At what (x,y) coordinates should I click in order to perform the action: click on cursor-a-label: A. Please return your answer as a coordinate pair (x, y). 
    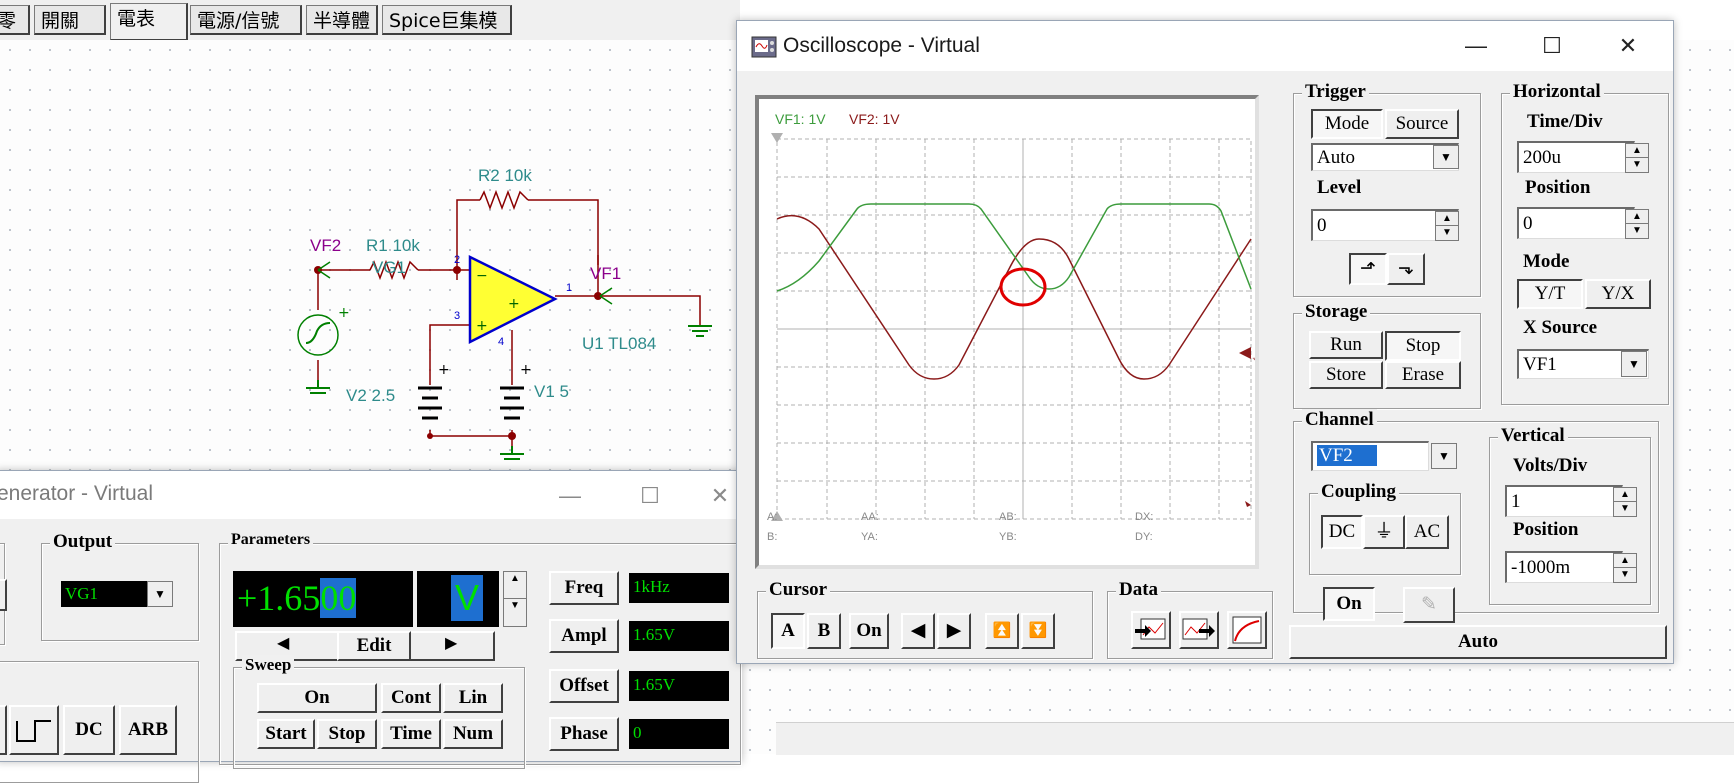
    Looking at the image, I should click on (788, 630).